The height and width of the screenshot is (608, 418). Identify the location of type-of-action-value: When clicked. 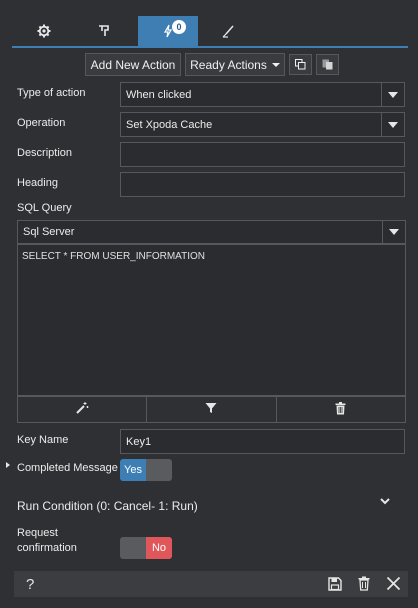
(159, 94).